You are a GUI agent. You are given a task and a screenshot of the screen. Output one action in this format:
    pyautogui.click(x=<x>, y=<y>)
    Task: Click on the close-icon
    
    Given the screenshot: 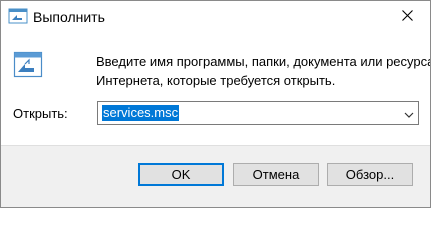 What is the action you would take?
    pyautogui.click(x=407, y=16)
    